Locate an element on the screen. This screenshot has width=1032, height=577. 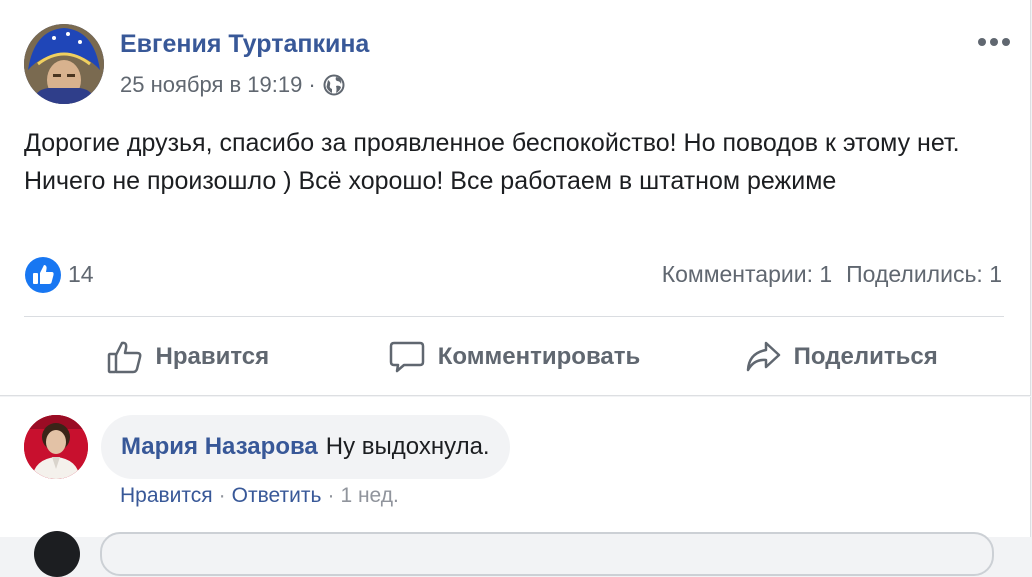
commenter-avatar-image is located at coordinates (56, 447).